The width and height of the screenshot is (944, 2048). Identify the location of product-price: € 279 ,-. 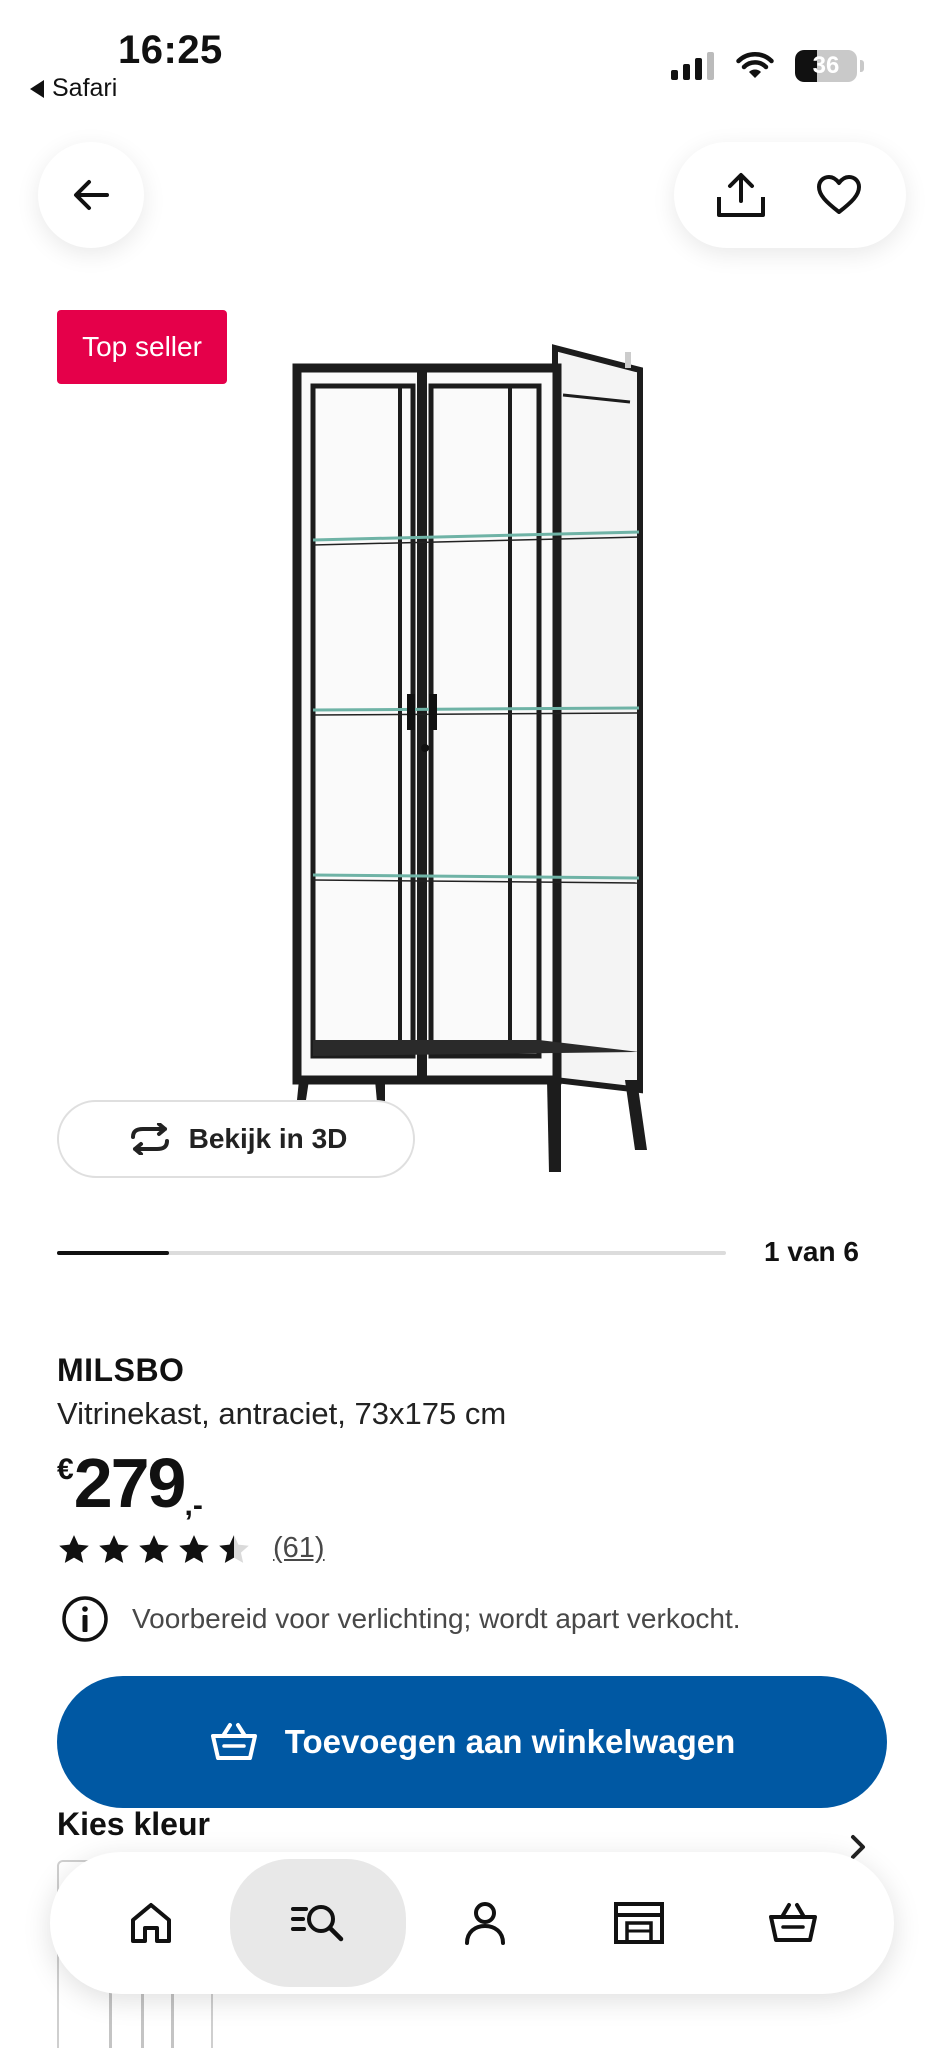
(130, 1483).